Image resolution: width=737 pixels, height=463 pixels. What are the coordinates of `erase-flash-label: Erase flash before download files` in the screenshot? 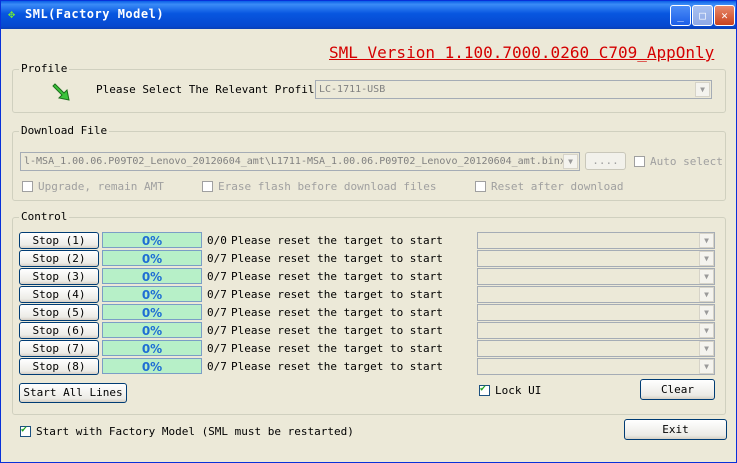 It's located at (327, 186).